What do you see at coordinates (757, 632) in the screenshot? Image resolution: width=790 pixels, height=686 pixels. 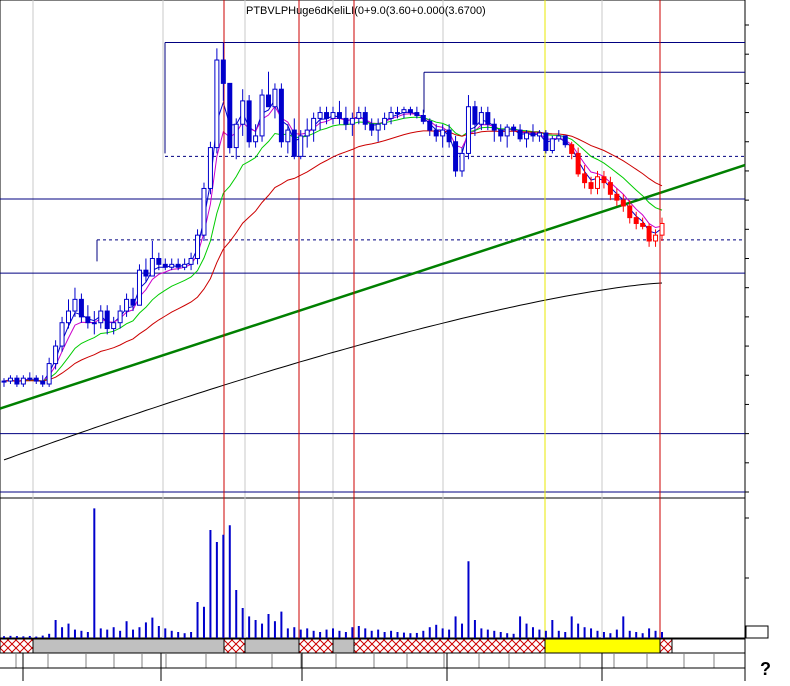 I see `volume-multiplier-box` at bounding box center [757, 632].